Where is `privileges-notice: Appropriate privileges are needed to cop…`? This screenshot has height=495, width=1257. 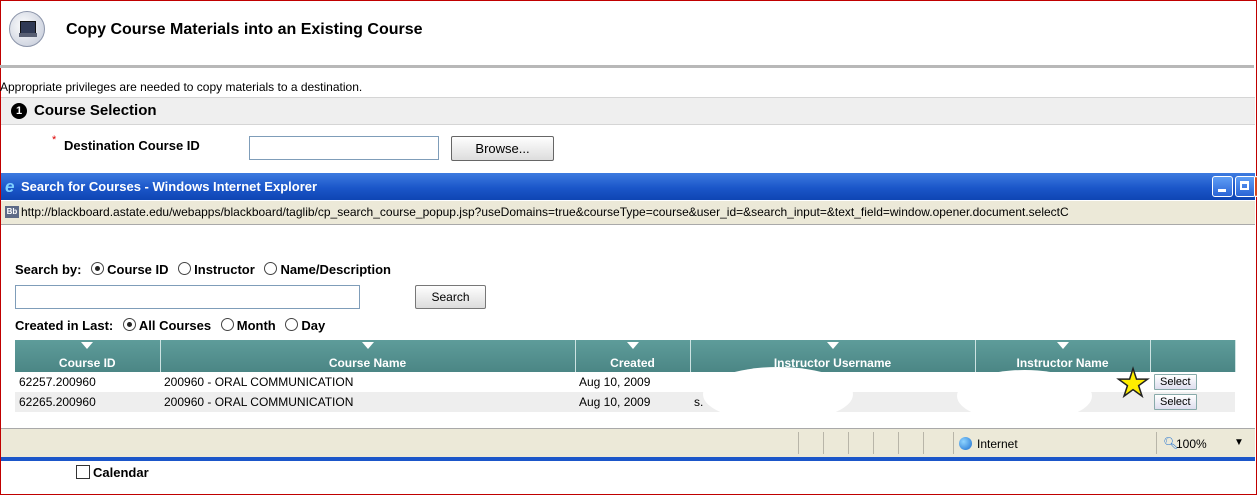 privileges-notice: Appropriate privileges are needed to cop… is located at coordinates (181, 87).